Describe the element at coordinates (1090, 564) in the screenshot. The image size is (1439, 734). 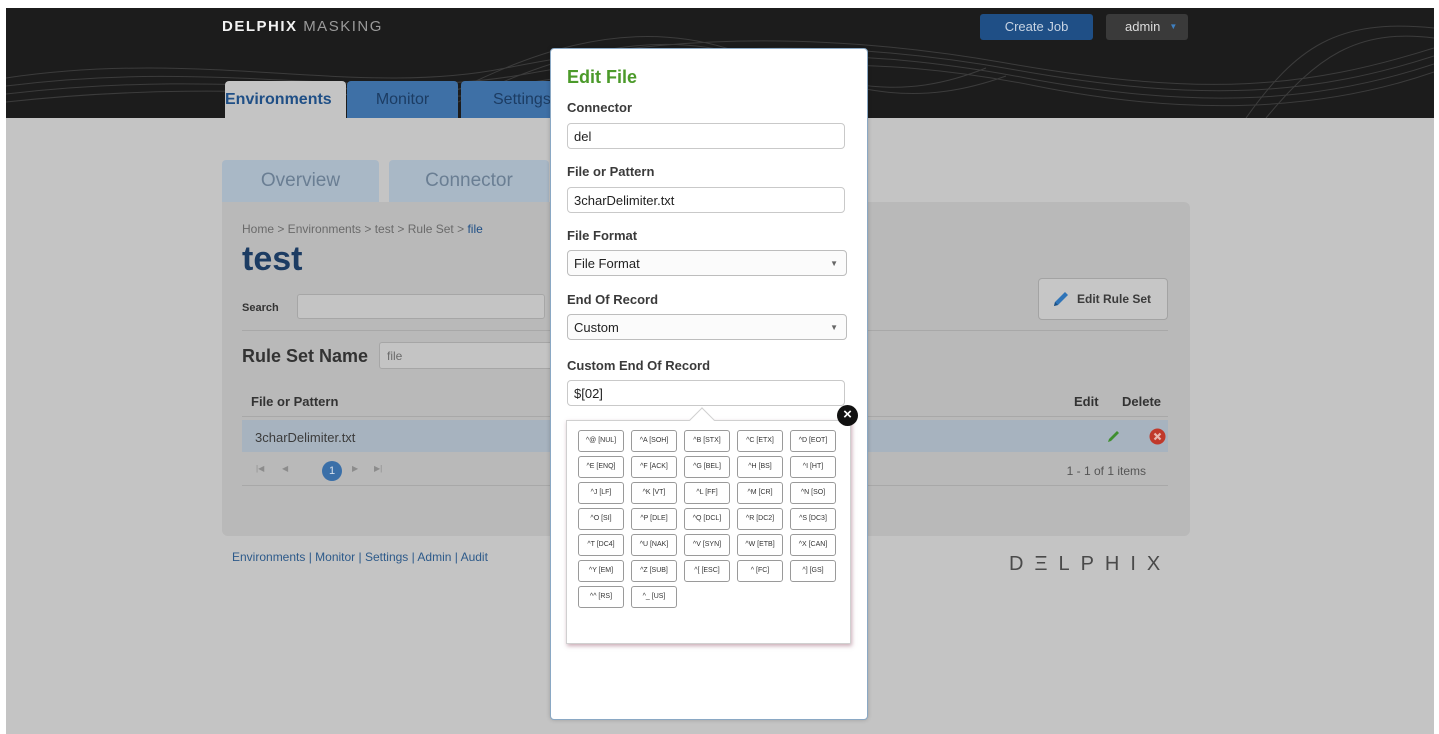
I see `footer-logo: DΞLPHIX` at that location.